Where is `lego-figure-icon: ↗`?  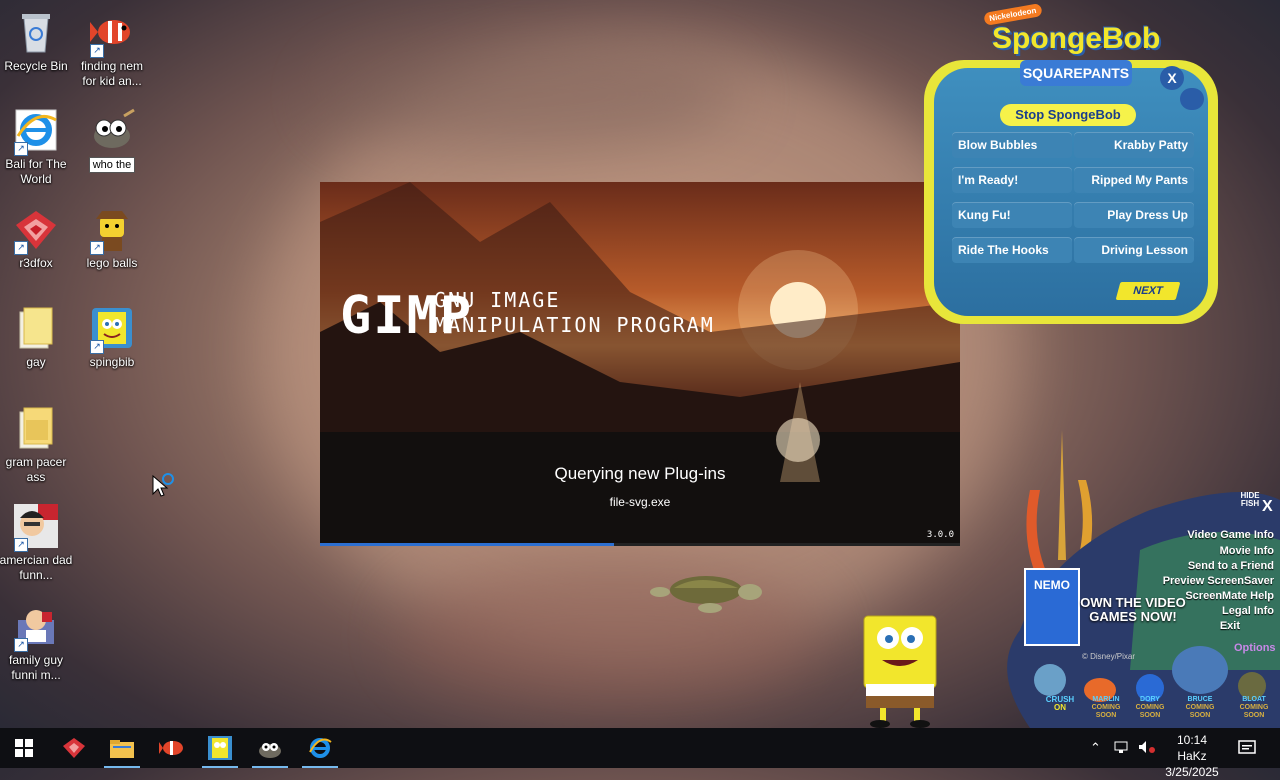 lego-figure-icon: ↗ is located at coordinates (112, 230).